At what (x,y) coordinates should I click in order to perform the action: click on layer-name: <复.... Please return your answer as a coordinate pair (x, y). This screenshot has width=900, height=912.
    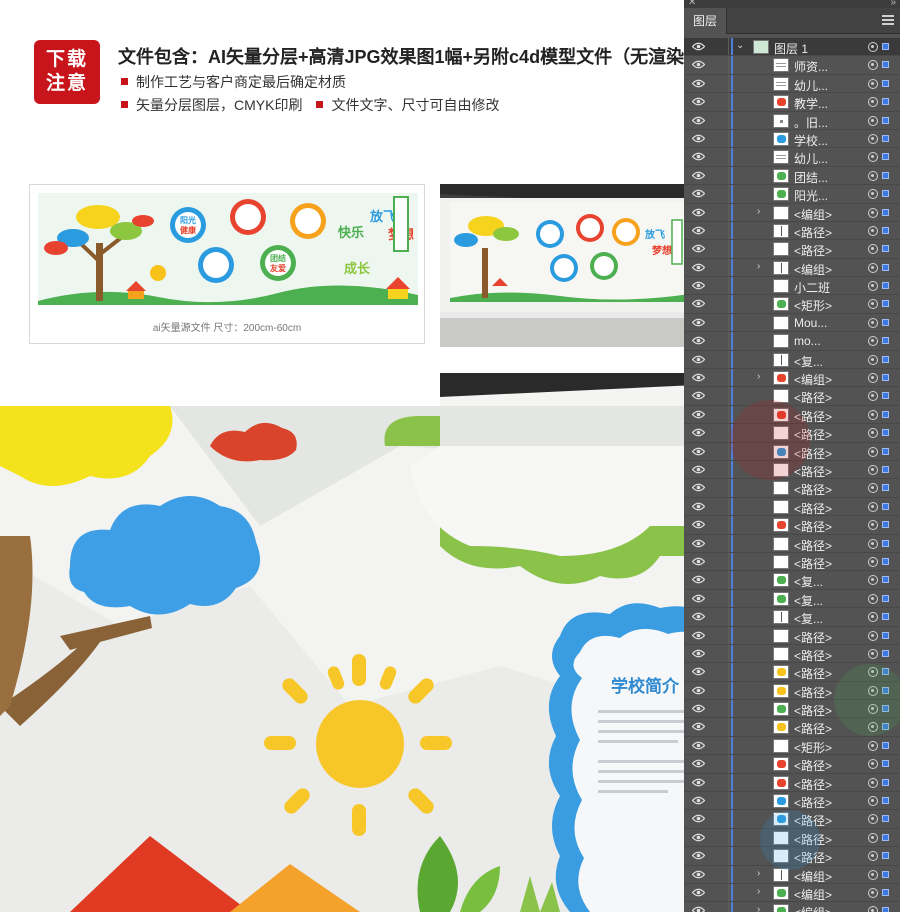
    Looking at the image, I should click on (808, 618).